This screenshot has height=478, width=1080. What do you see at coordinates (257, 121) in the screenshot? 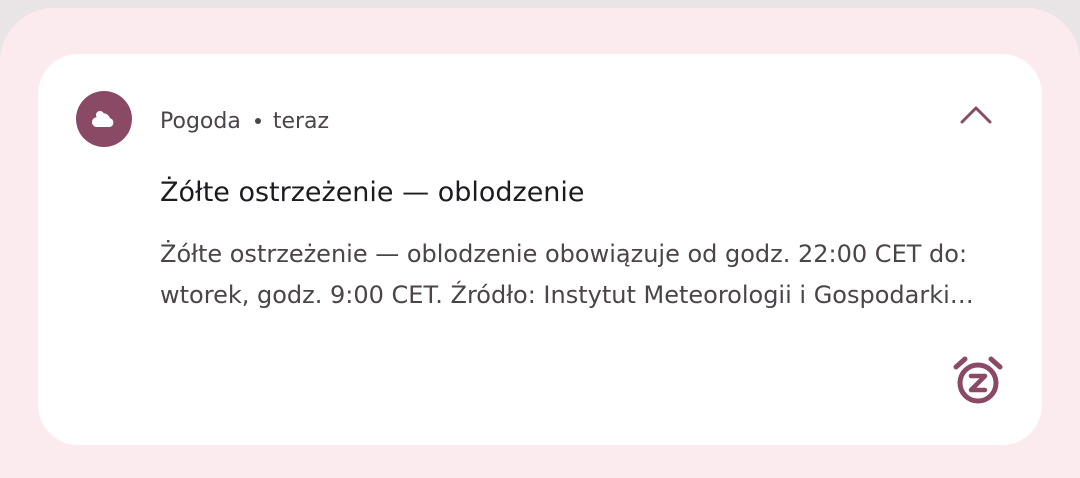
I see `separator-dot` at bounding box center [257, 121].